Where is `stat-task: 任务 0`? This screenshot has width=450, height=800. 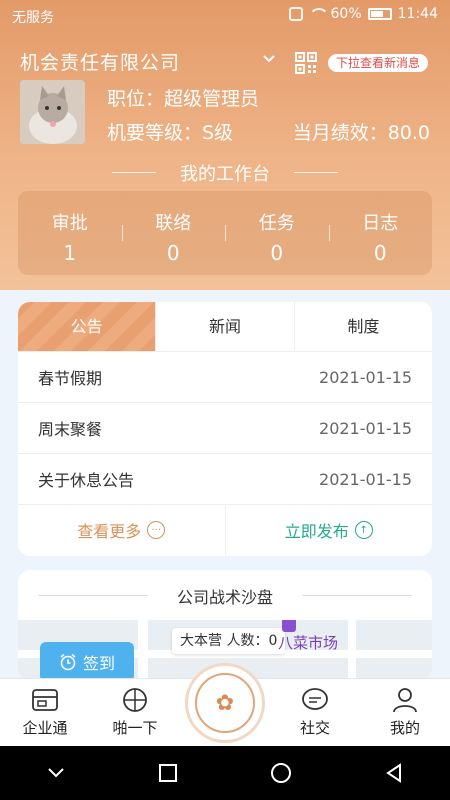 stat-task: 任务 0 is located at coordinates (277, 233).